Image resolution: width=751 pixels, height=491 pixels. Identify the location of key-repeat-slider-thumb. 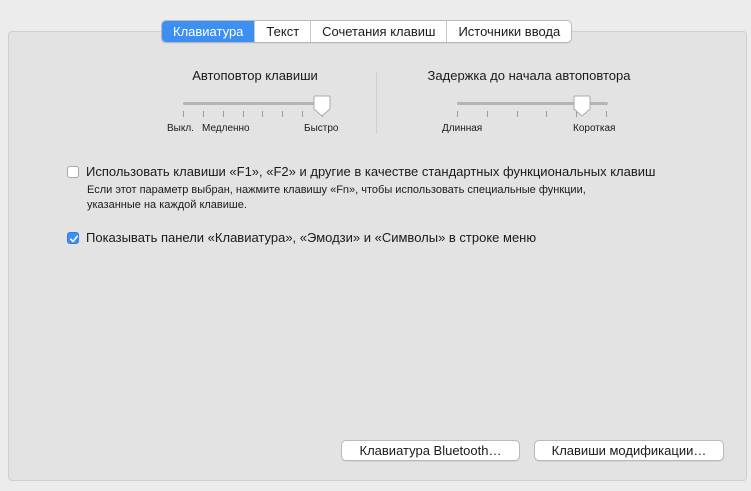
(322, 106).